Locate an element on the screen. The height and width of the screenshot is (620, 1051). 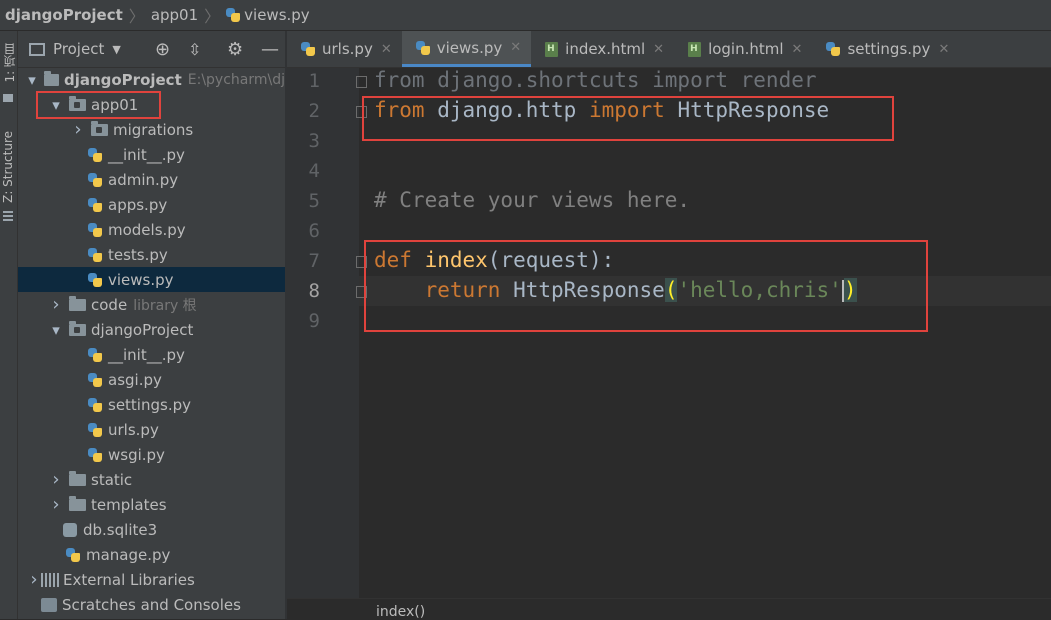
editor-tab: urls.py ✕ is located at coordinates (344, 49).